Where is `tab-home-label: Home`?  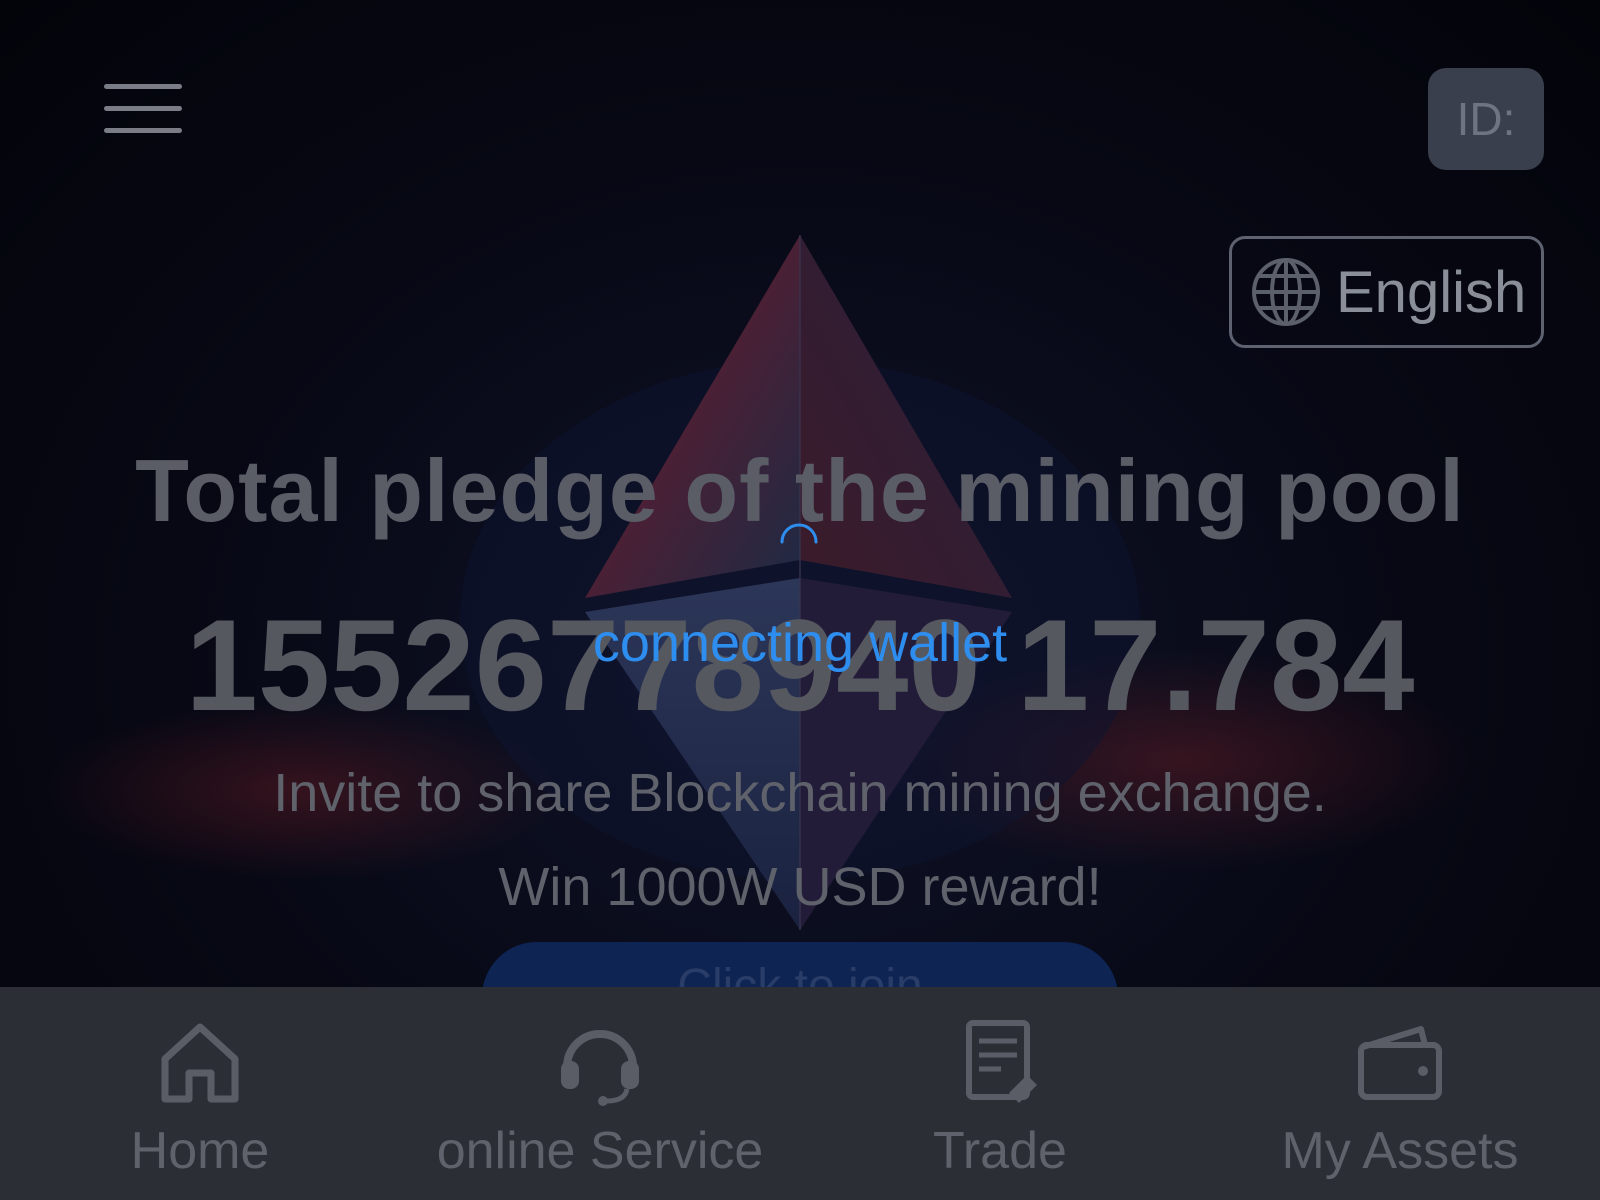
tab-home-label: Home is located at coordinates (200, 1151).